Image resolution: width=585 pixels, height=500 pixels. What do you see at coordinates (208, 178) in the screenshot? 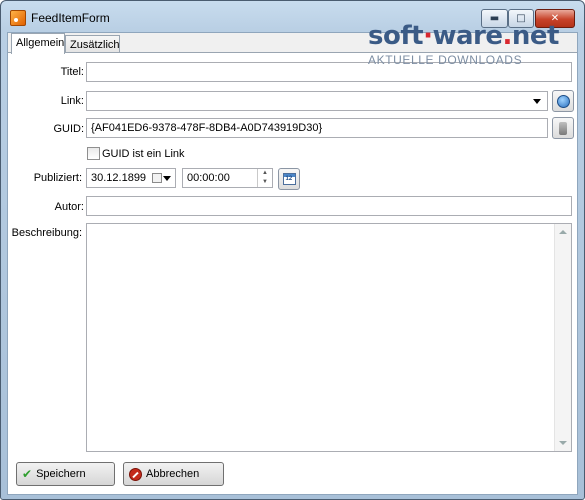
I see `published-time-value: 00:00:00` at bounding box center [208, 178].